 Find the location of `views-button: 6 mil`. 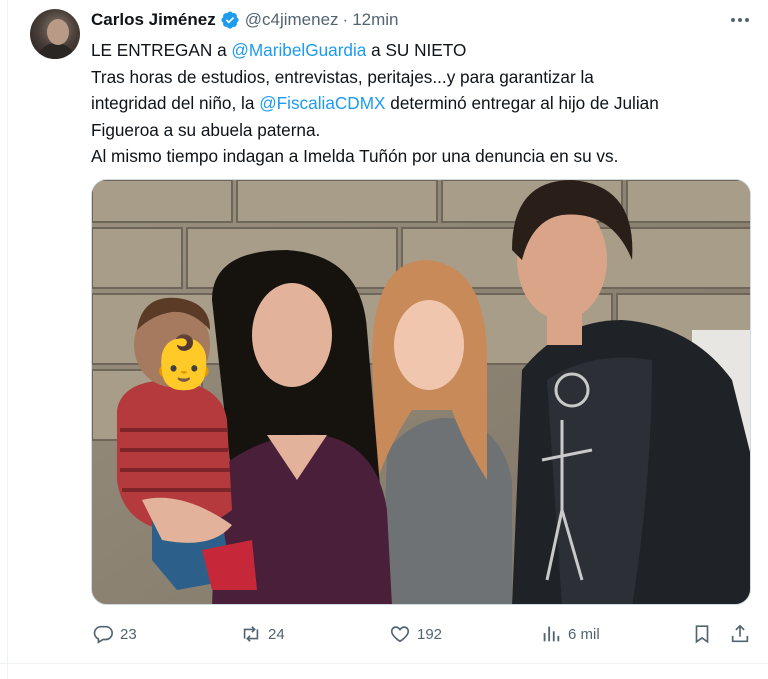

views-button: 6 mil is located at coordinates (570, 634).